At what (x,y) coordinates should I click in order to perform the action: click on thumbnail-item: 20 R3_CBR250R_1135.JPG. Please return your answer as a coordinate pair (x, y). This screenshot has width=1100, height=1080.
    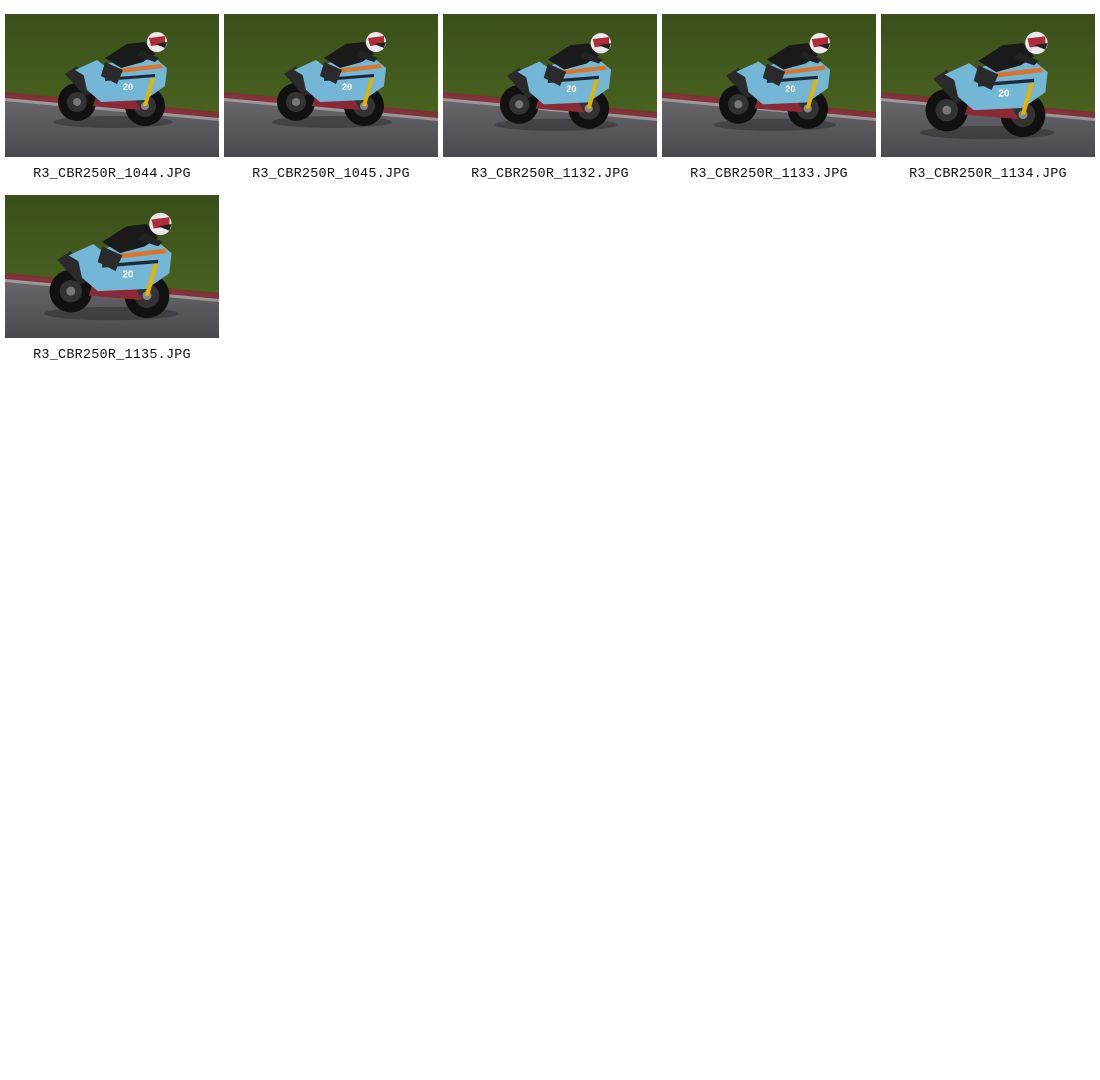
    Looking at the image, I should click on (112, 285).